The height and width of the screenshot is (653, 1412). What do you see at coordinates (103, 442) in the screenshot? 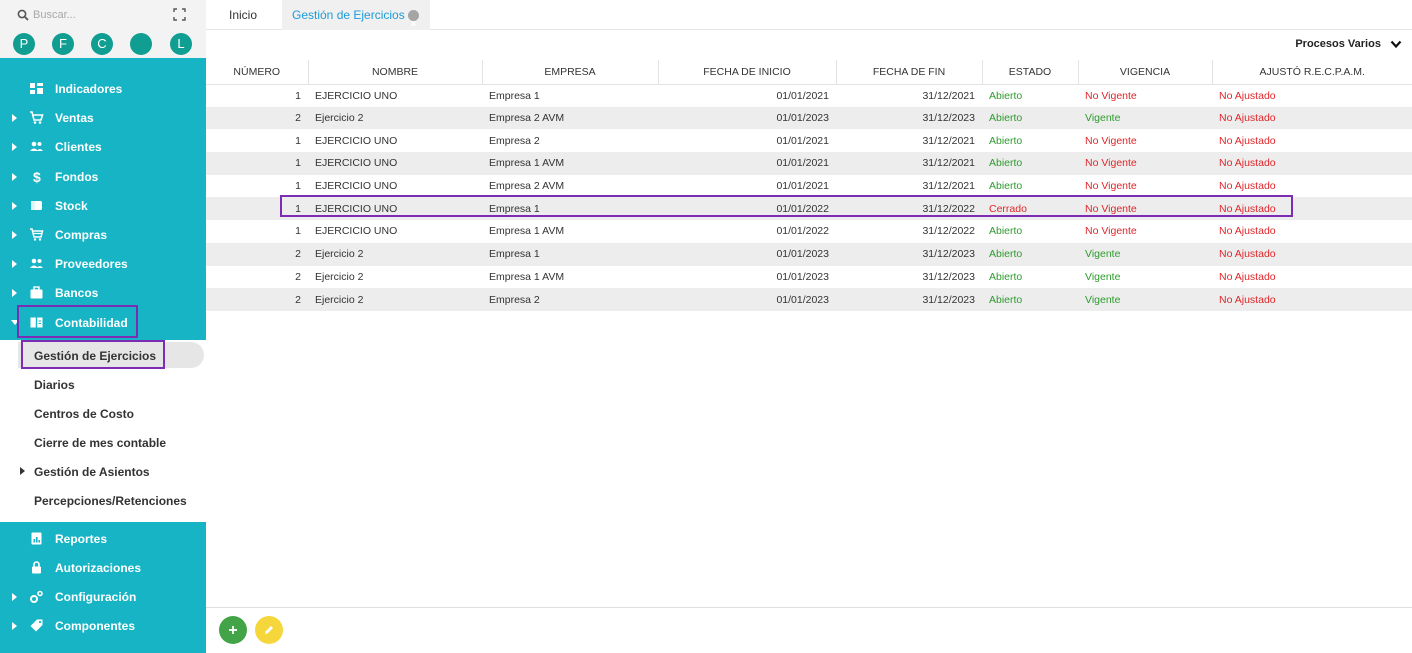
I see `submenu-item-cierre-mes: Cierre de mes contable` at bounding box center [103, 442].